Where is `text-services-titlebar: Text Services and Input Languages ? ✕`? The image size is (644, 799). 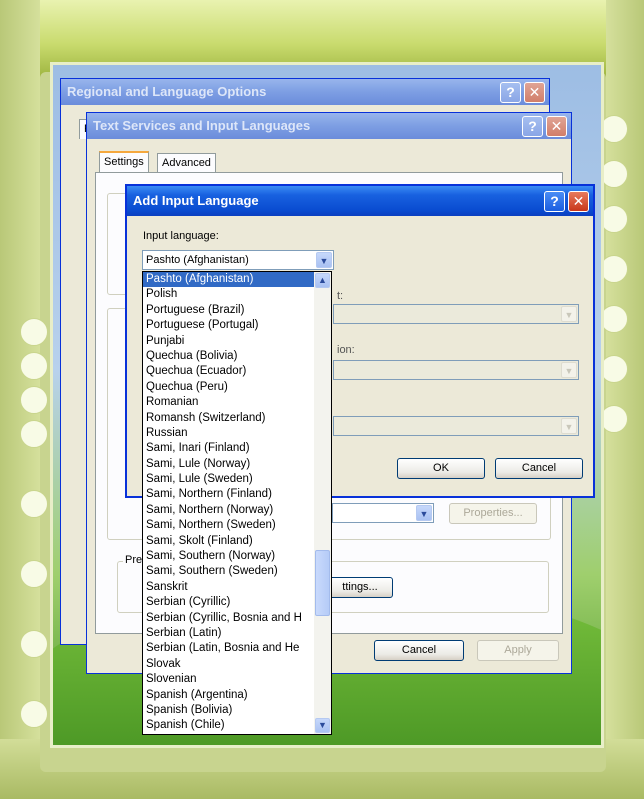 text-services-titlebar: Text Services and Input Languages ? ✕ is located at coordinates (329, 126).